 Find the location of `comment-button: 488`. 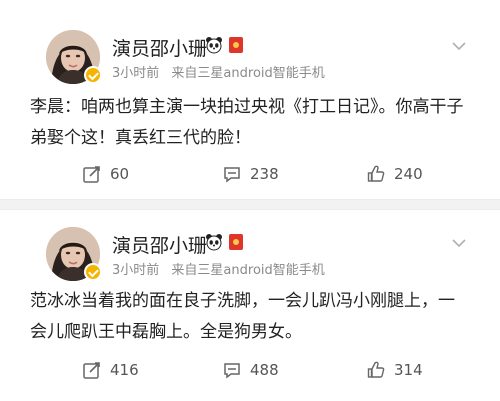

comment-button: 488 is located at coordinates (250, 370).